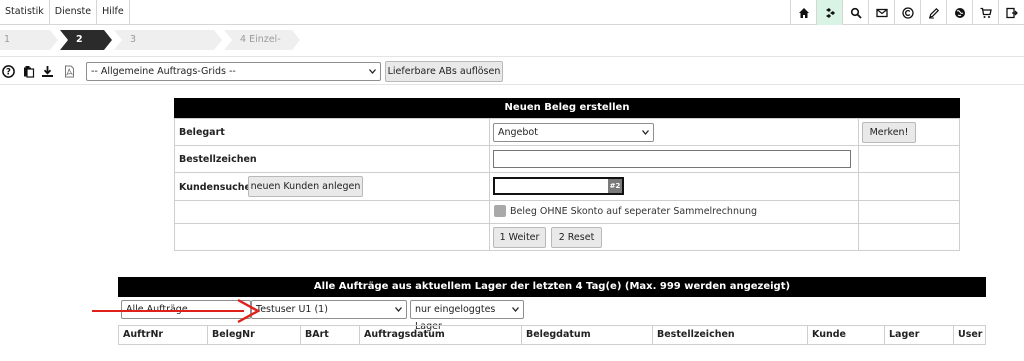 This screenshot has height=361, width=1024. Describe the element at coordinates (330, 335) in the screenshot. I see `col-bart: BArt` at that location.